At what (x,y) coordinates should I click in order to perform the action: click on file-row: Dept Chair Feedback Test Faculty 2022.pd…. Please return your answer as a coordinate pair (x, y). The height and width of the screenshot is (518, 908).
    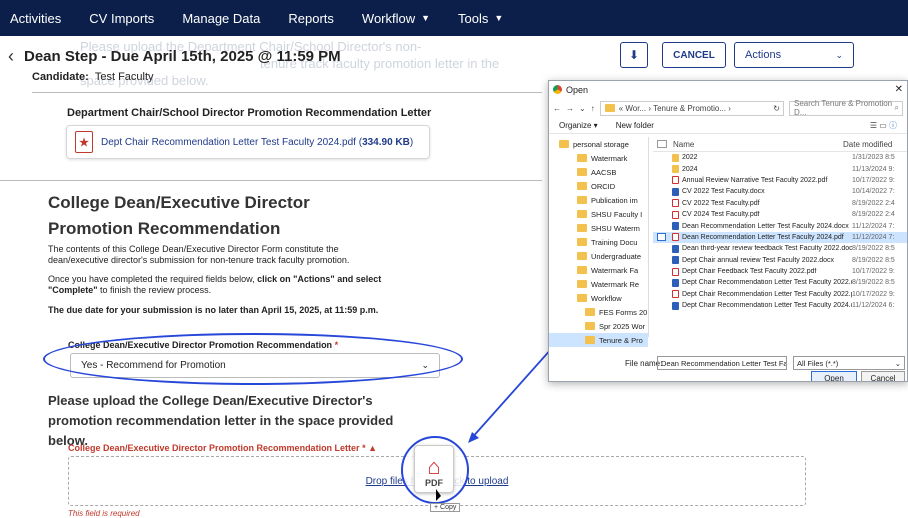
    Looking at the image, I should click on (780, 271).